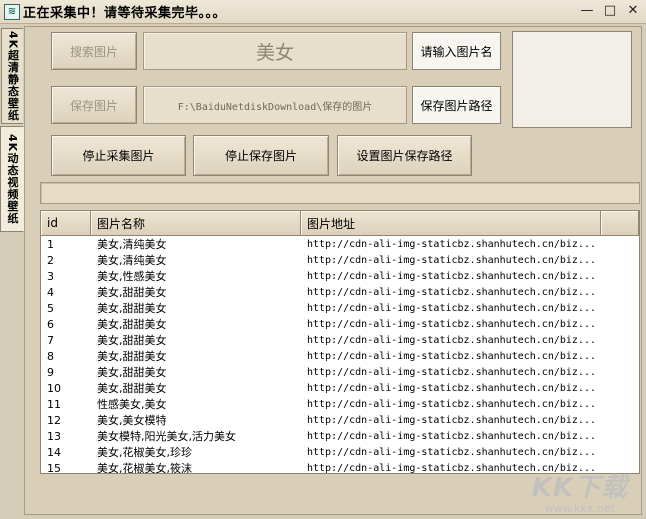  Describe the element at coordinates (132, 420) in the screenshot. I see `row-name: 美女,美女模特` at that location.